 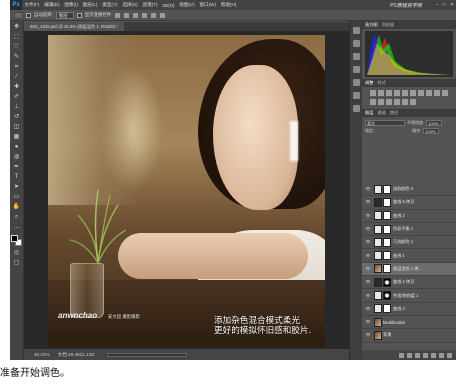 What do you see at coordinates (356, 95) in the screenshot?
I see `paragraph-panel-icon` at bounding box center [356, 95].